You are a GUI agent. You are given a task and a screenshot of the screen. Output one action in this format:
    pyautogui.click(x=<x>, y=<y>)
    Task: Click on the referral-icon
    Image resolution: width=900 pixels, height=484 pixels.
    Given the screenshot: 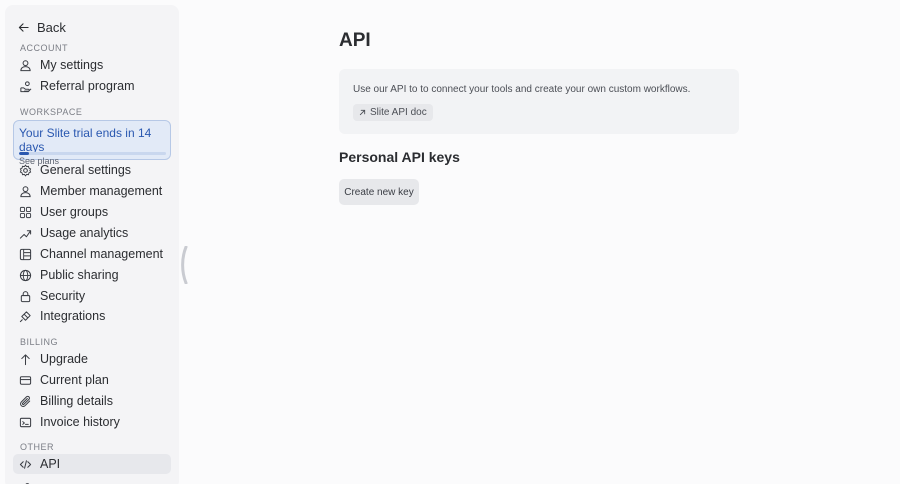 What is the action you would take?
    pyautogui.click(x=26, y=86)
    